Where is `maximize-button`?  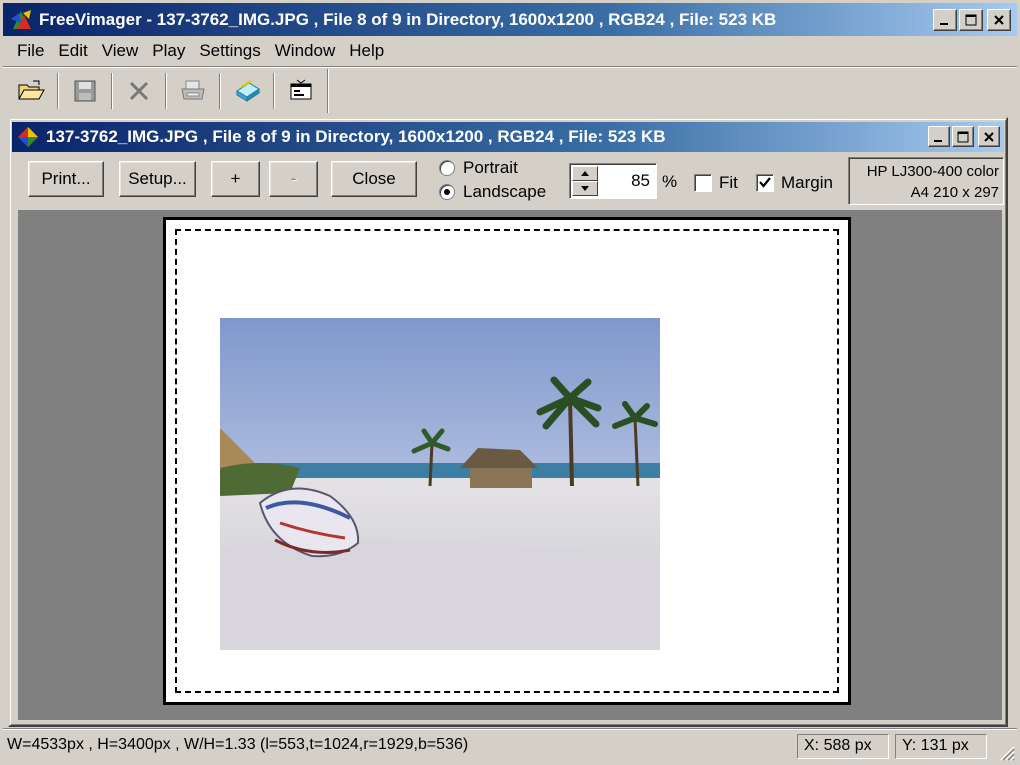 maximize-button is located at coordinates (971, 20).